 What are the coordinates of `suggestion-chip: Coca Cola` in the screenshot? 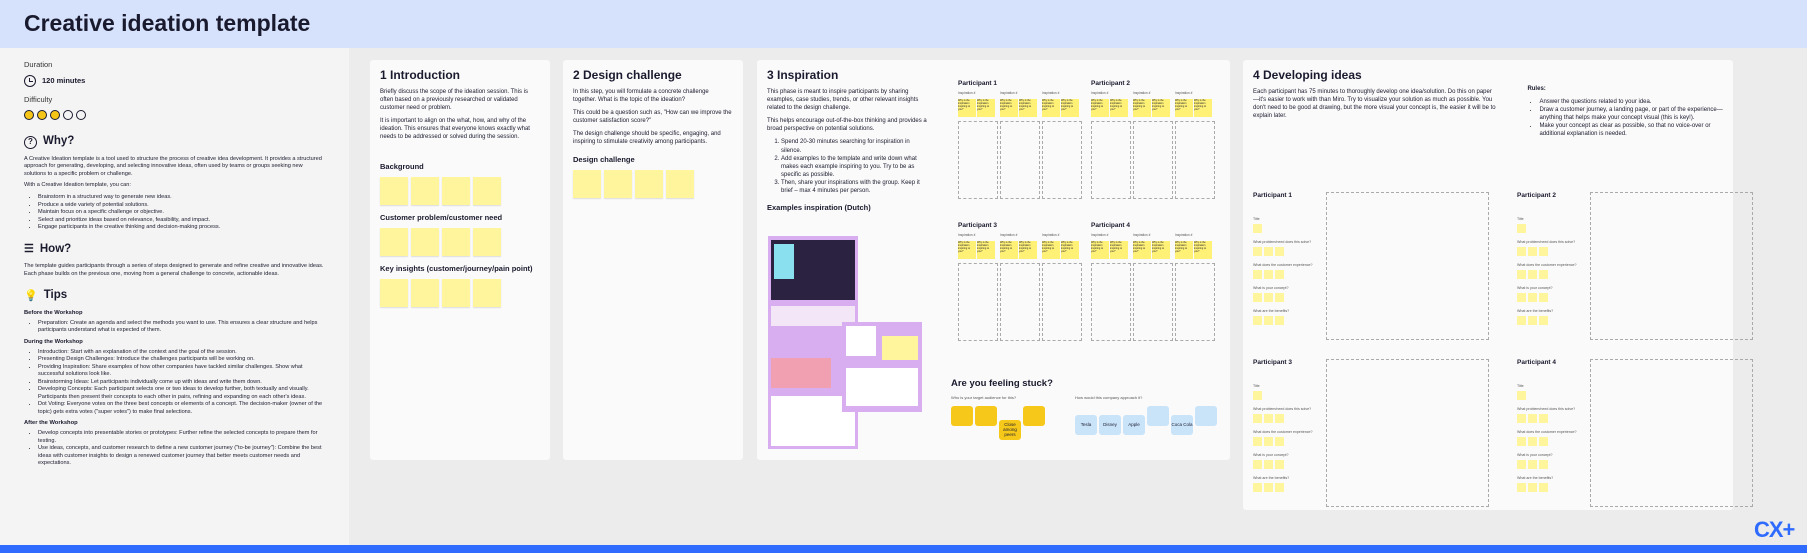 It's located at (1182, 424).